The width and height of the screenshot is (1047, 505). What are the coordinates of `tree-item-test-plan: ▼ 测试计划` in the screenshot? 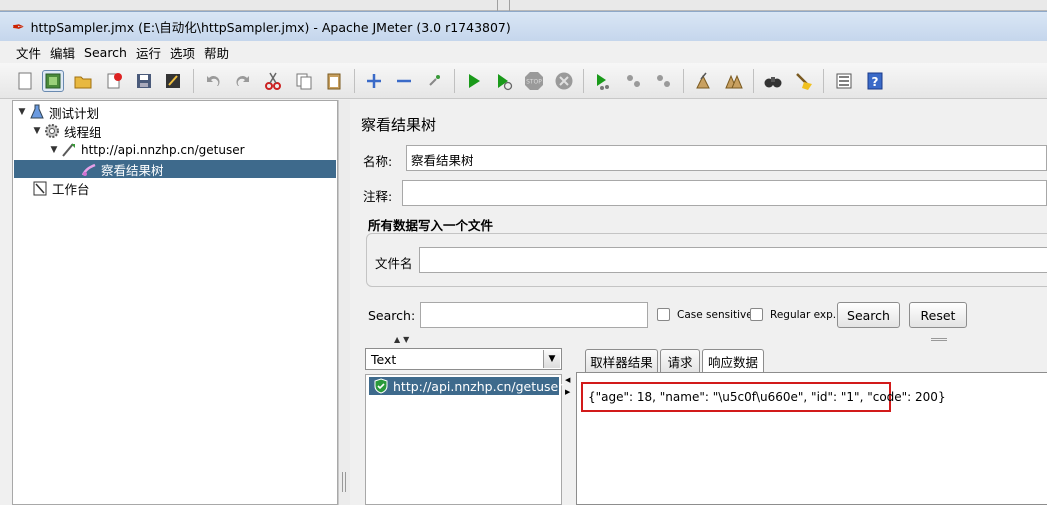 It's located at (57, 112).